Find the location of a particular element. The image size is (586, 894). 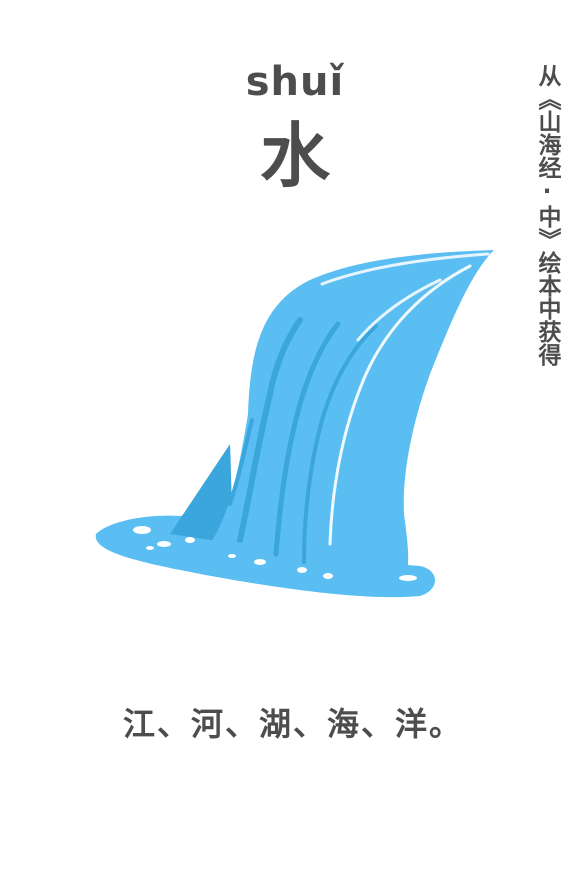

source-note: 从《山海经·中》绘本中获得 is located at coordinates (547, 215).